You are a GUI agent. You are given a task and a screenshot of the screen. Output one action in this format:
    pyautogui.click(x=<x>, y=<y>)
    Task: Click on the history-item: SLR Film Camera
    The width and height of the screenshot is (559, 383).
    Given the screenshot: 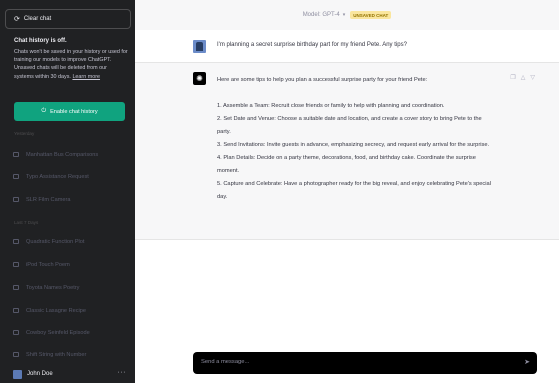 What is the action you would take?
    pyautogui.click(x=70, y=199)
    